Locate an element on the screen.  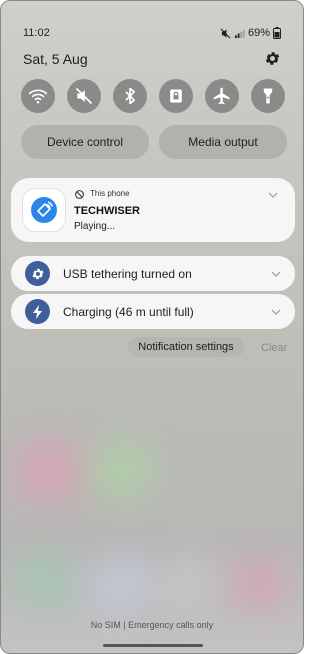
charging-notification: Charging (46 m until full) is located at coordinates (153, 311).